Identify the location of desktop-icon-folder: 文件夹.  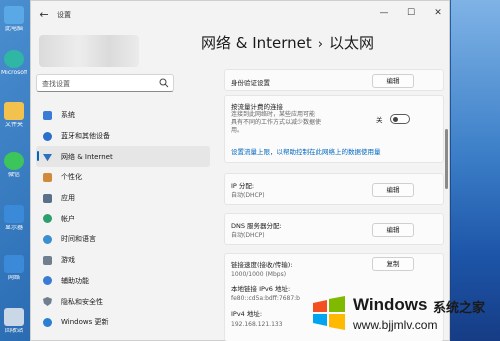
(14, 115).